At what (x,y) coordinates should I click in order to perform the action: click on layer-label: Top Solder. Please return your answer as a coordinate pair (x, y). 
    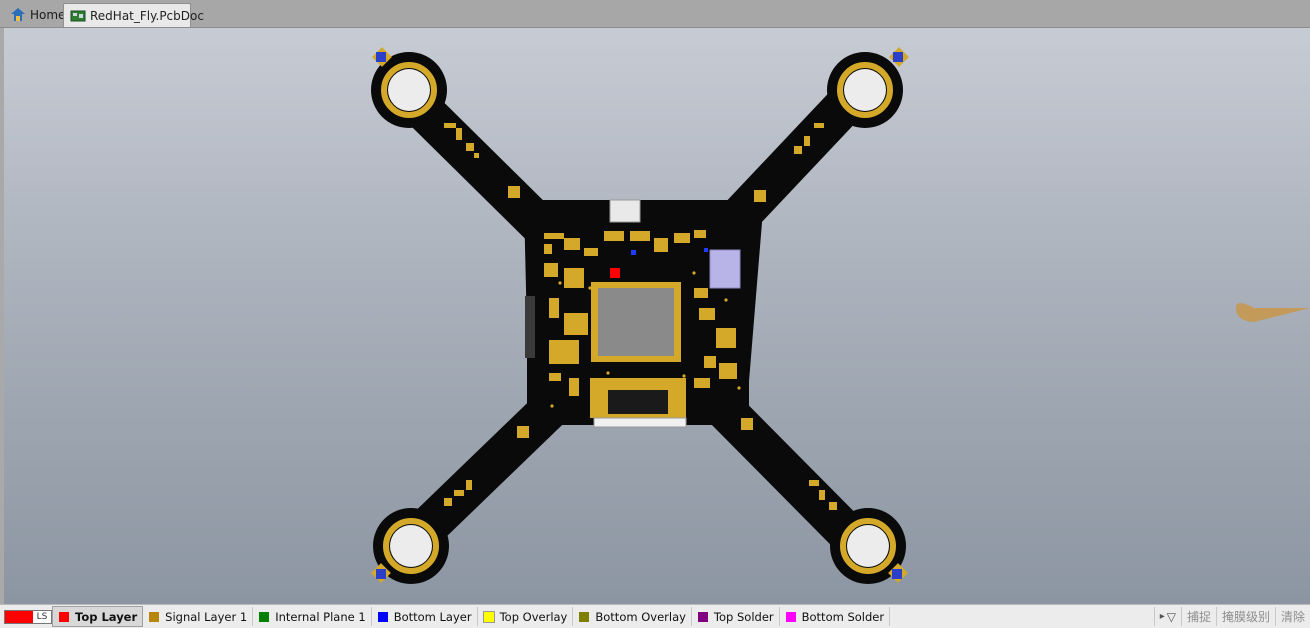
    Looking at the image, I should click on (743, 616).